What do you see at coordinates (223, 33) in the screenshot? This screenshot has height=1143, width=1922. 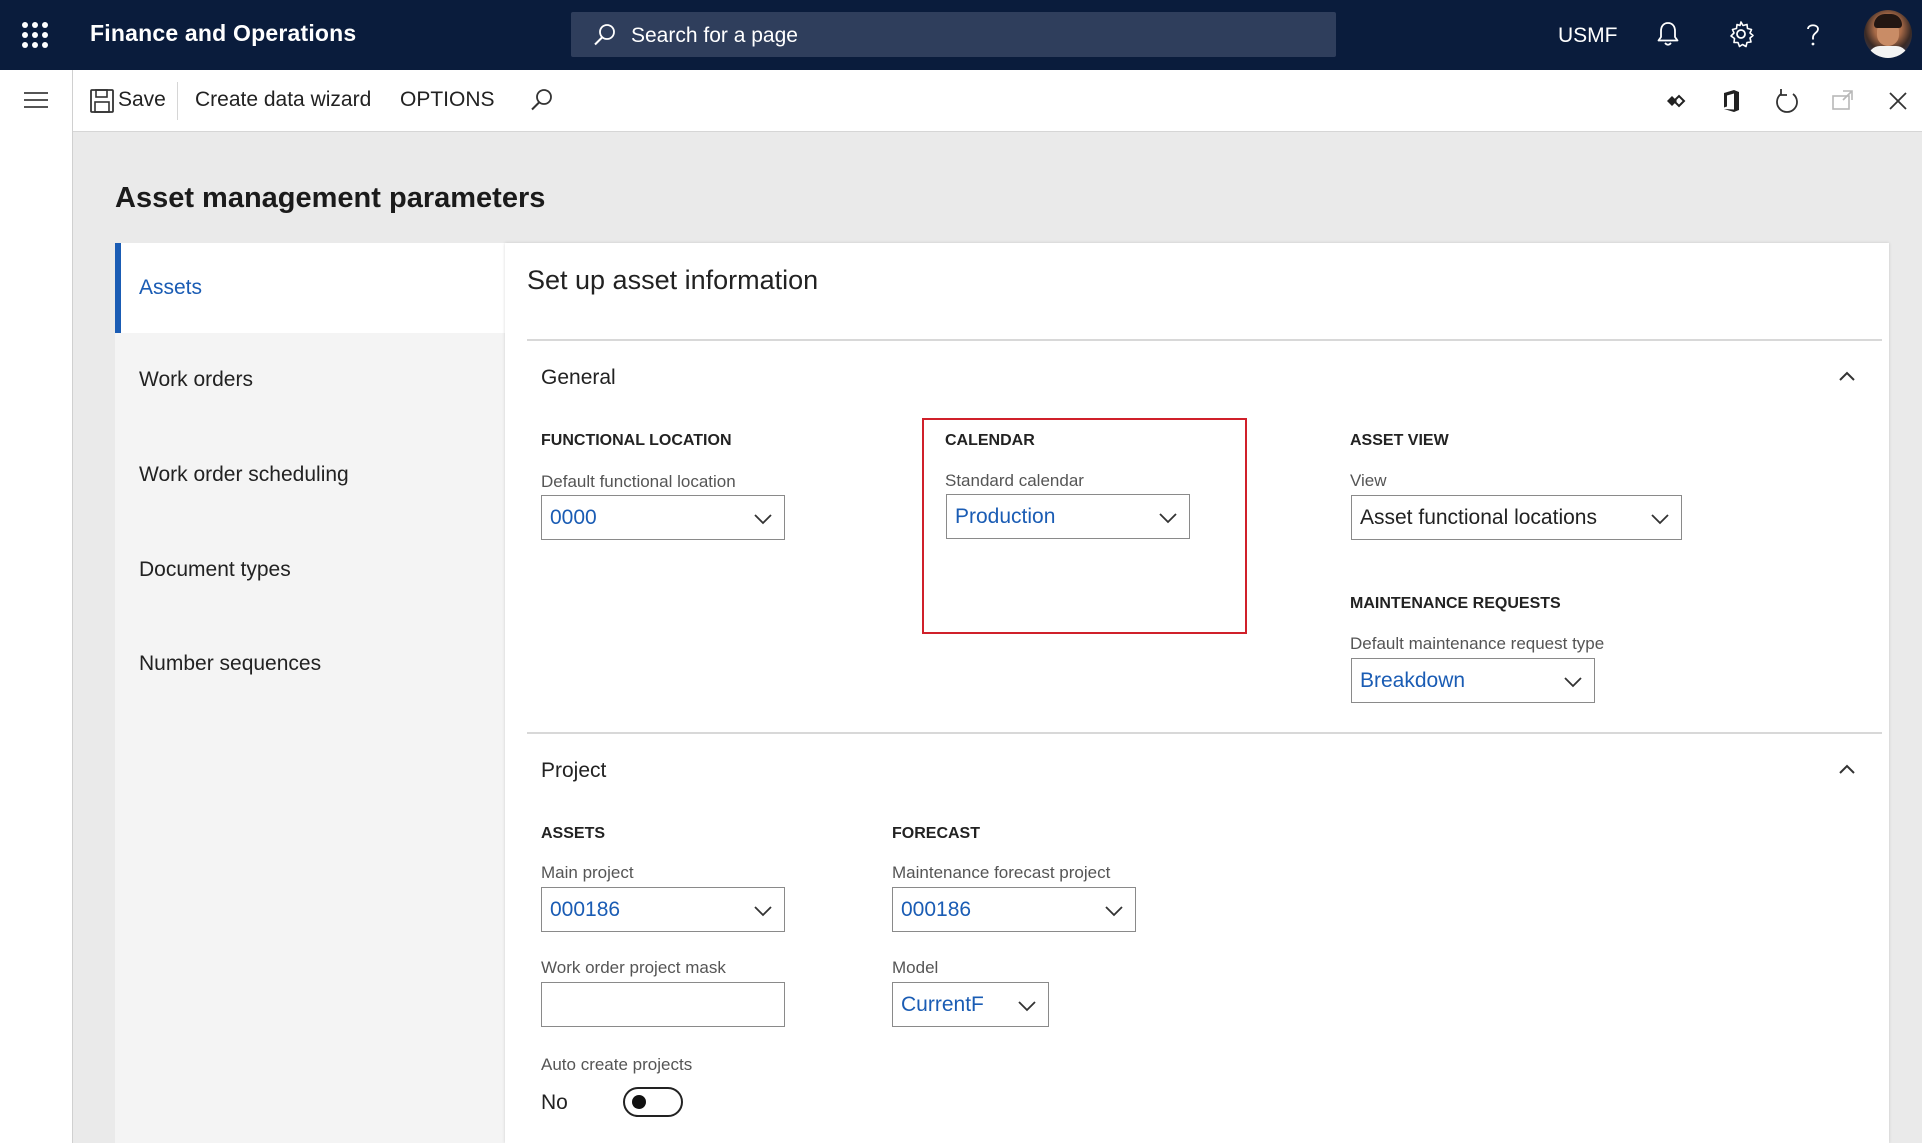 I see `app-title: Finance and Operations` at bounding box center [223, 33].